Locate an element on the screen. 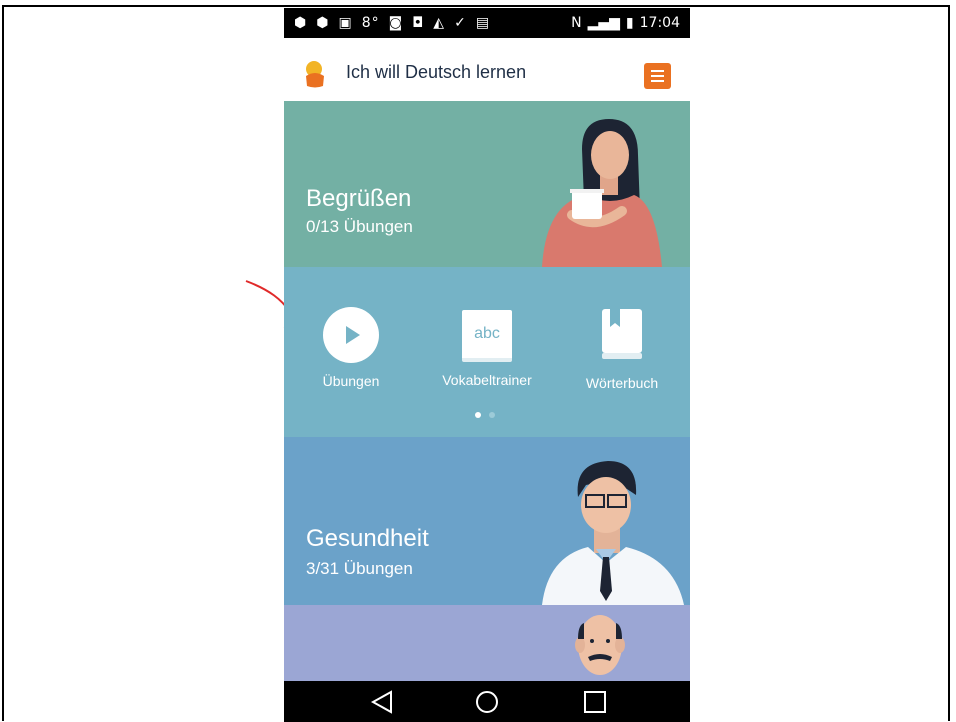 The image size is (956, 722). download-done-icon: ✓ is located at coordinates (460, 23).